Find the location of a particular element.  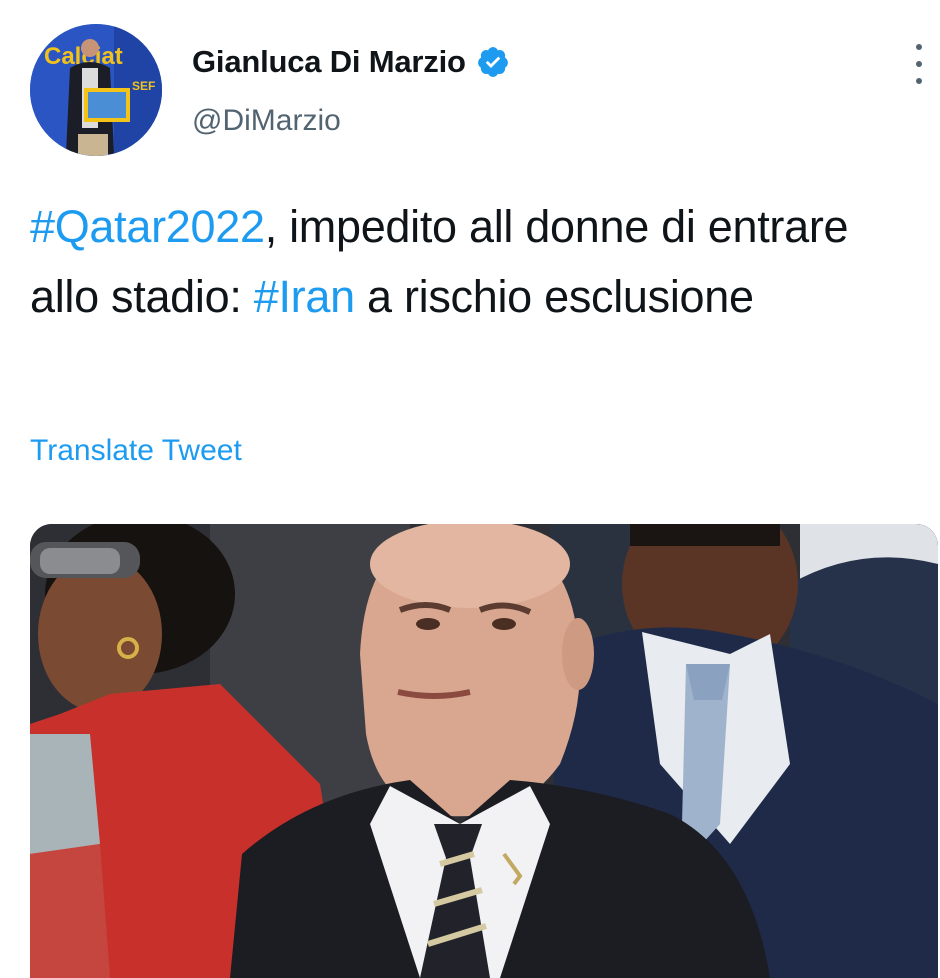

tweet-text-segment: a rischio esclusione is located at coordinates (554, 296).